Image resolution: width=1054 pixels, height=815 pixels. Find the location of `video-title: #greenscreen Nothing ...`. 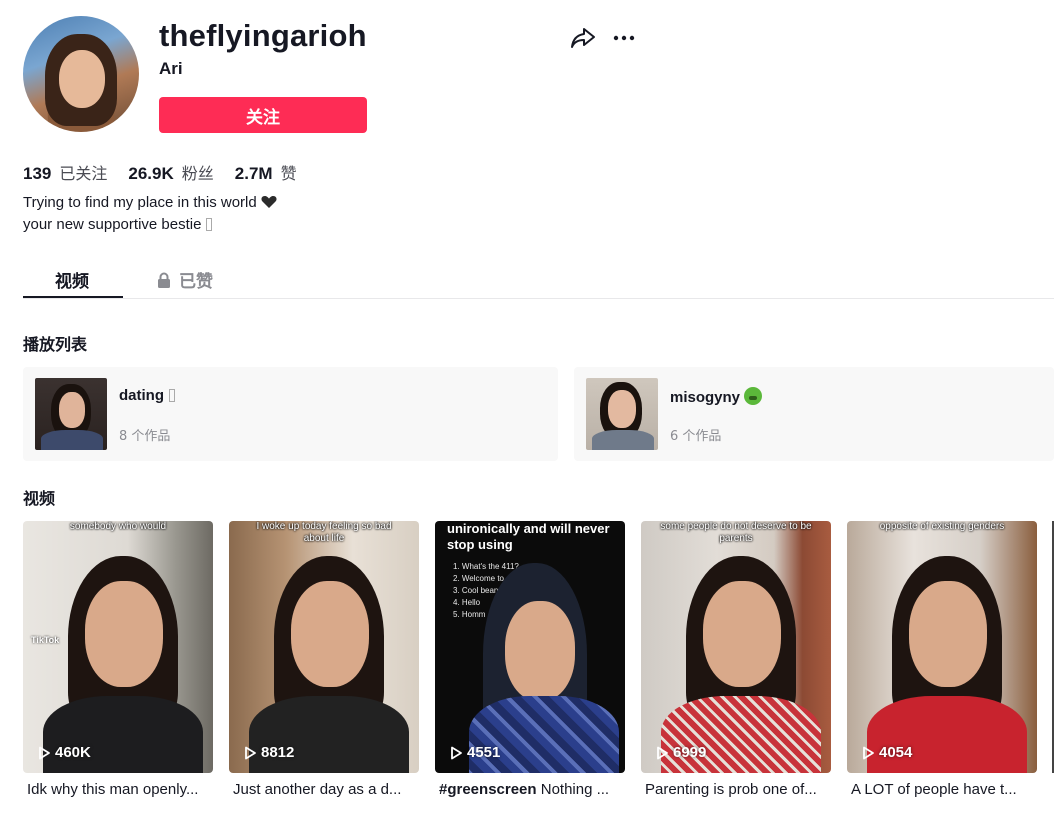

video-title: #greenscreen Nothing ... is located at coordinates (530, 789).